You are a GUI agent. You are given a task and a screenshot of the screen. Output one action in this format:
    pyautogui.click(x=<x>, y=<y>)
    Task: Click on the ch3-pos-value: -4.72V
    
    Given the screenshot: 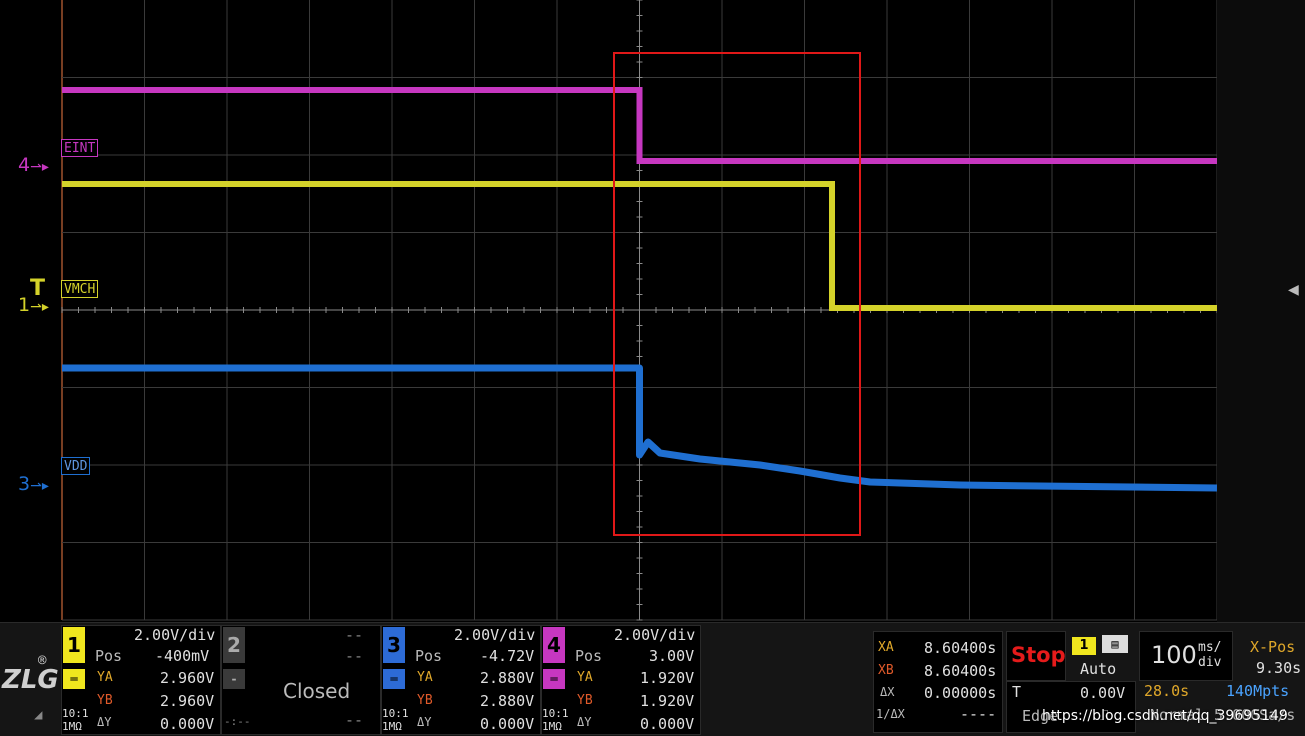 What is the action you would take?
    pyautogui.click(x=507, y=656)
    